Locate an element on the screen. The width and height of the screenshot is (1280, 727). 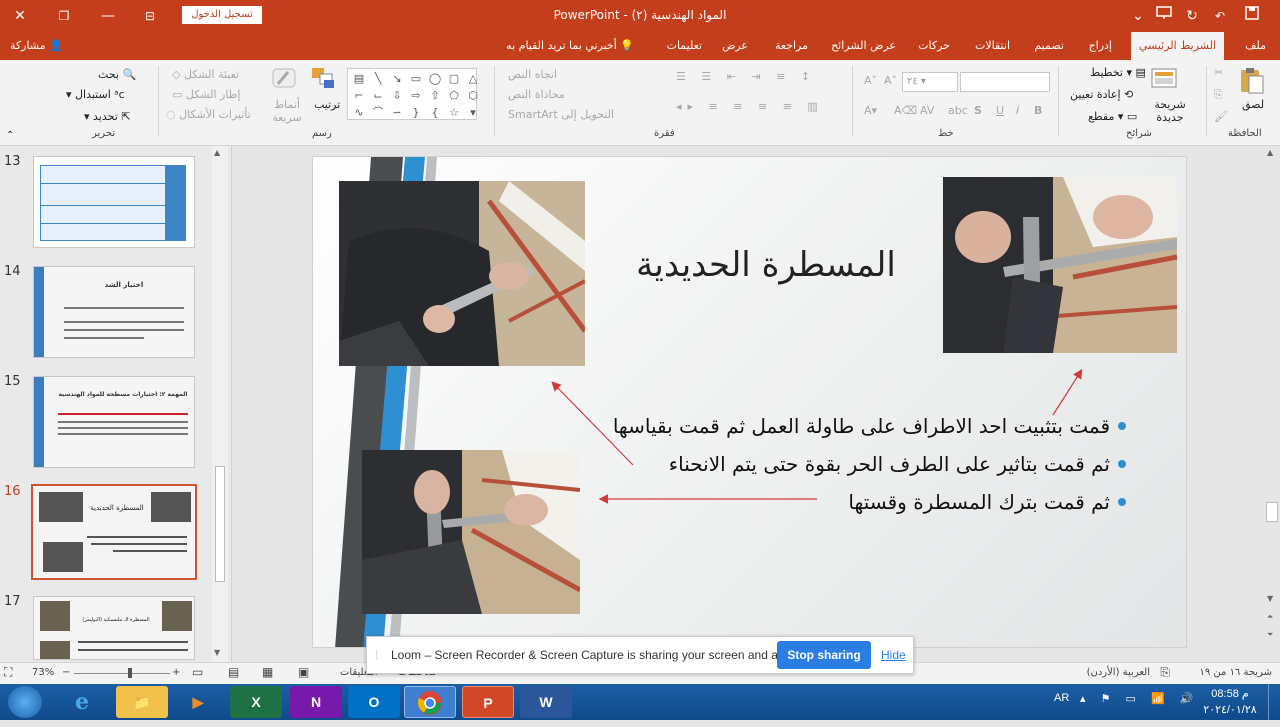
clear-formatting-icon: A⌫ is located at coordinates (905, 110).